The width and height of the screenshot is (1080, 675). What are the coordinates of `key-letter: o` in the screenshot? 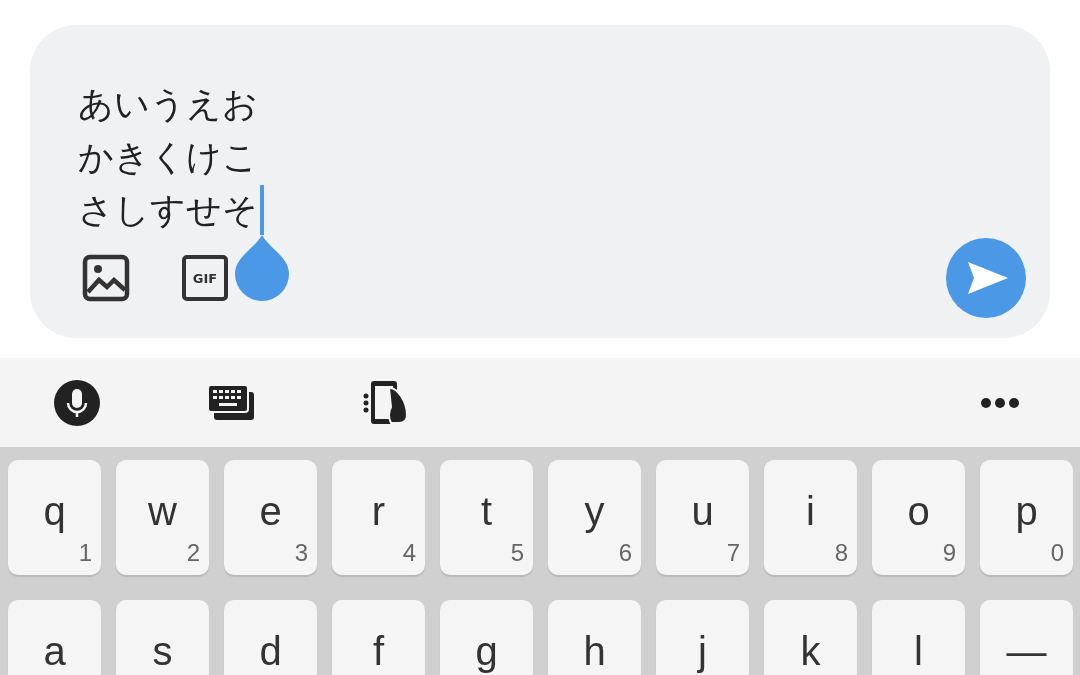 It's located at (918, 511).